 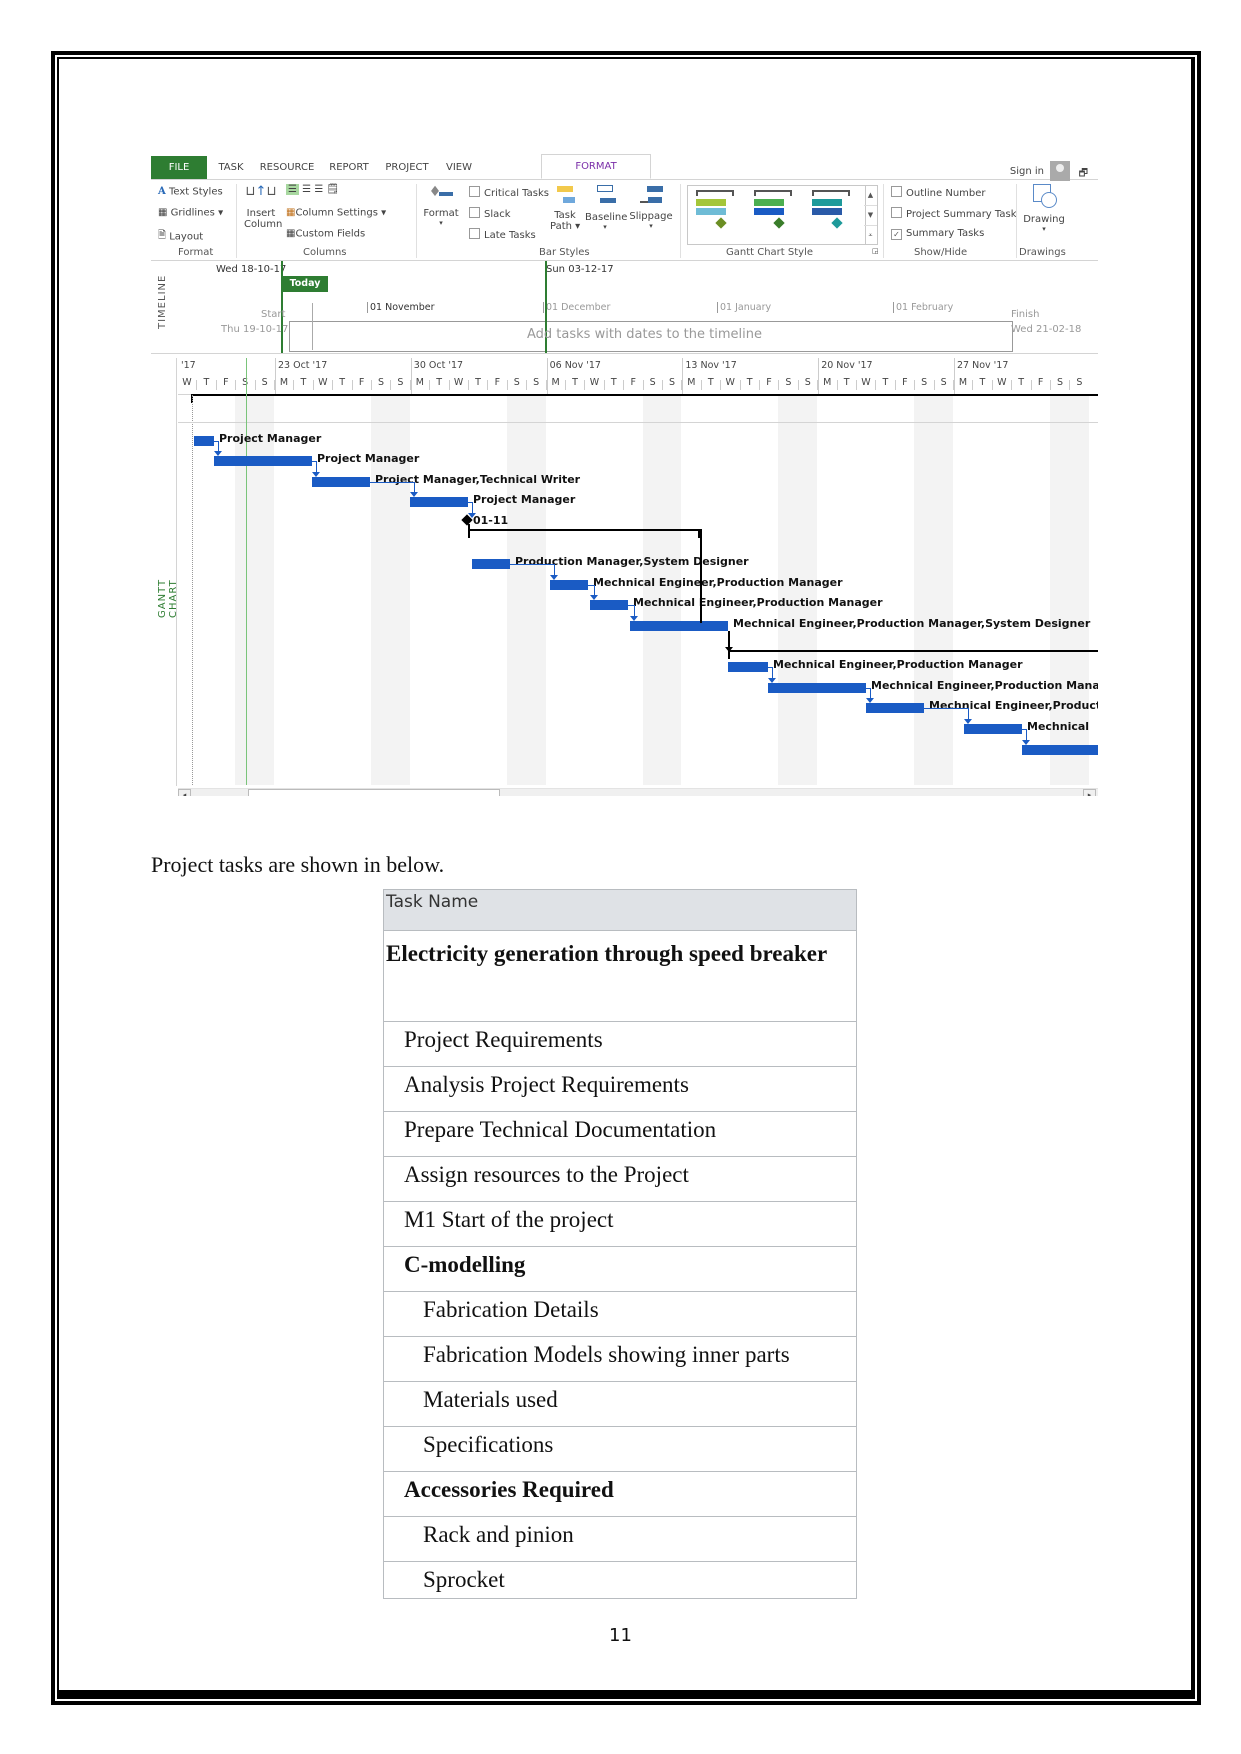 I want to click on user-avatar-icon, so click(x=1060, y=171).